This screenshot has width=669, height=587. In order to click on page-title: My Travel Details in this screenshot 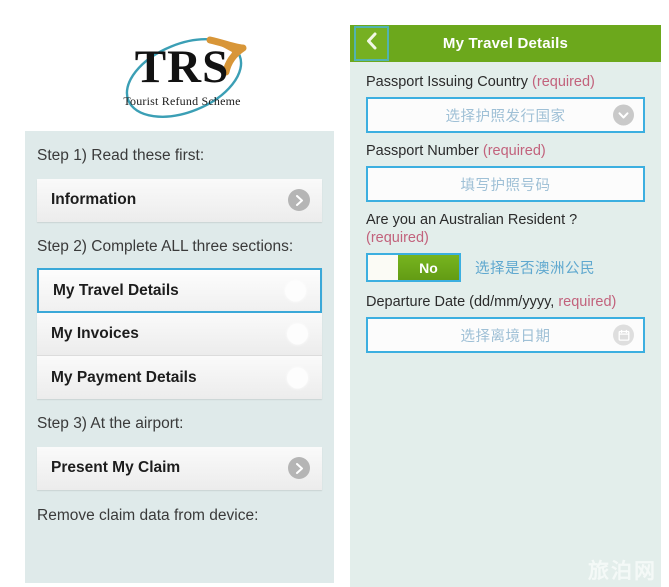, I will do `click(505, 43)`.